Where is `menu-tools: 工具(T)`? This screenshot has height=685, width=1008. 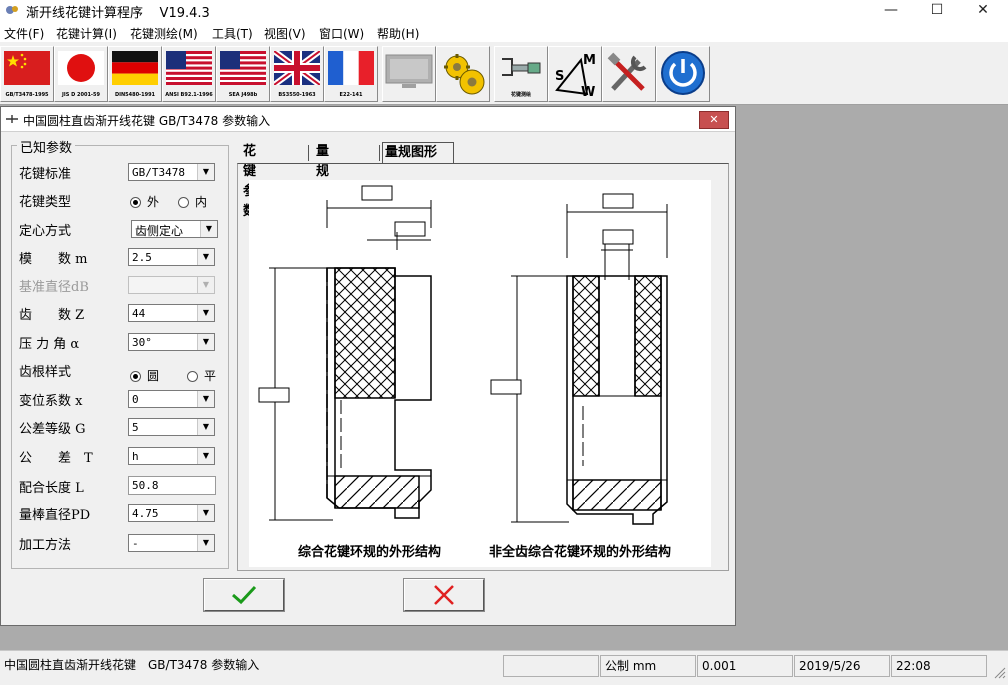
menu-tools: 工具(T) is located at coordinates (232, 33).